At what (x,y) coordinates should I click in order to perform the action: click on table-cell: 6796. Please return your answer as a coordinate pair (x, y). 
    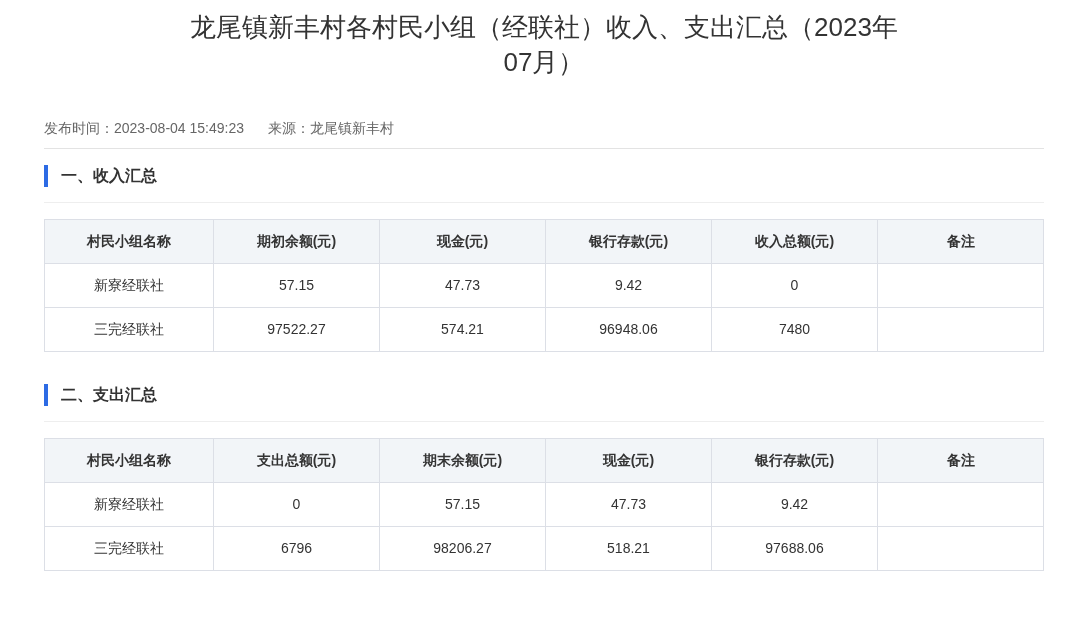
    Looking at the image, I should click on (296, 548).